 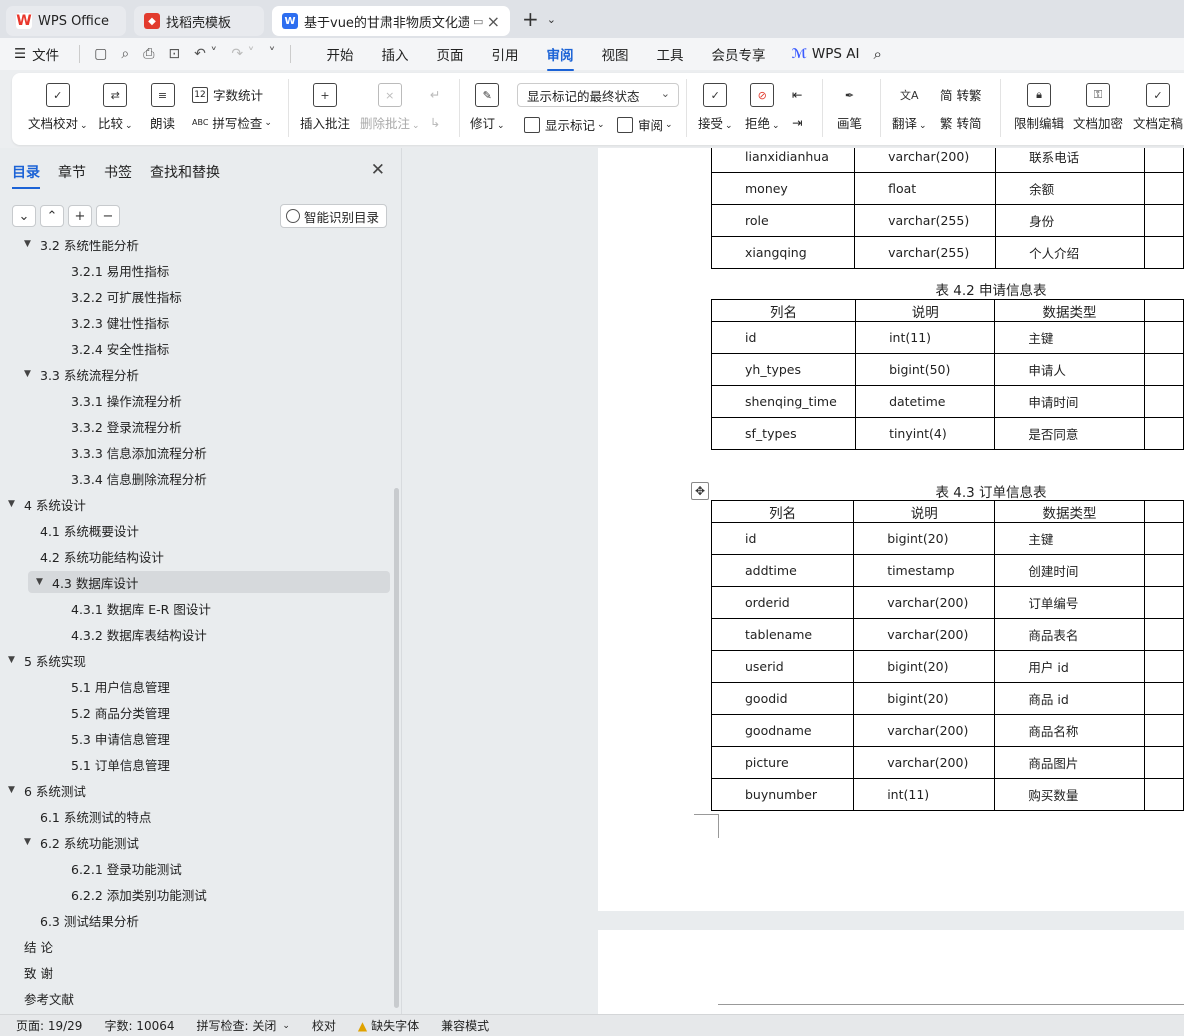 I want to click on pen-button: ✒ 画笔, so click(x=849, y=107).